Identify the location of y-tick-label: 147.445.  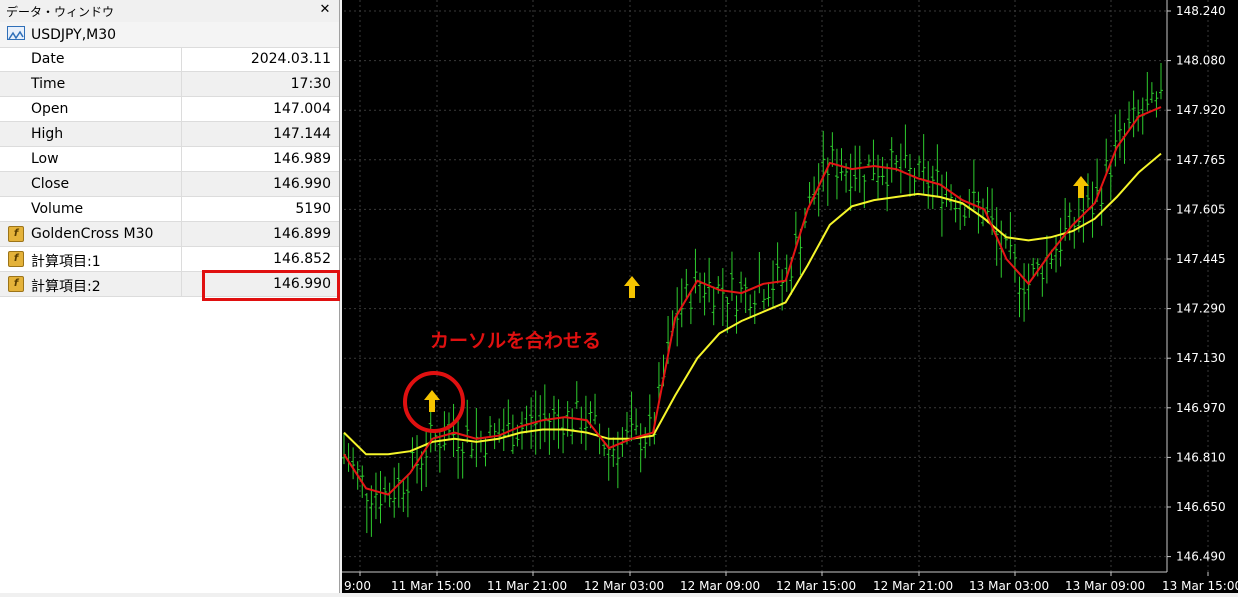
(1201, 259).